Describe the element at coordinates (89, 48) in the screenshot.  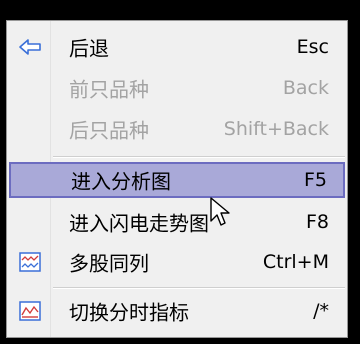
I see `menu-item-label: 后退` at that location.